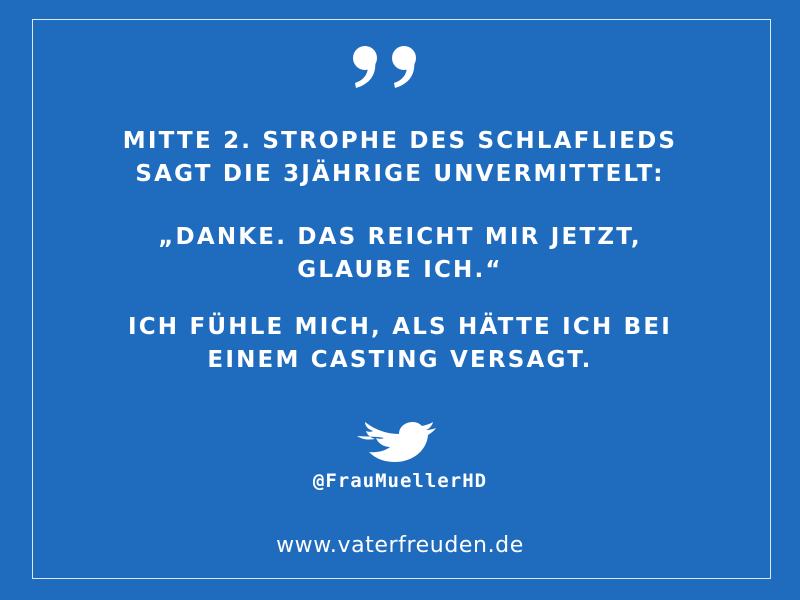 The height and width of the screenshot is (600, 800). Describe the element at coordinates (400, 327) in the screenshot. I see `quote-line: ICH FÜHLE MICH, ALS HÄTTE ICH BEI` at that location.